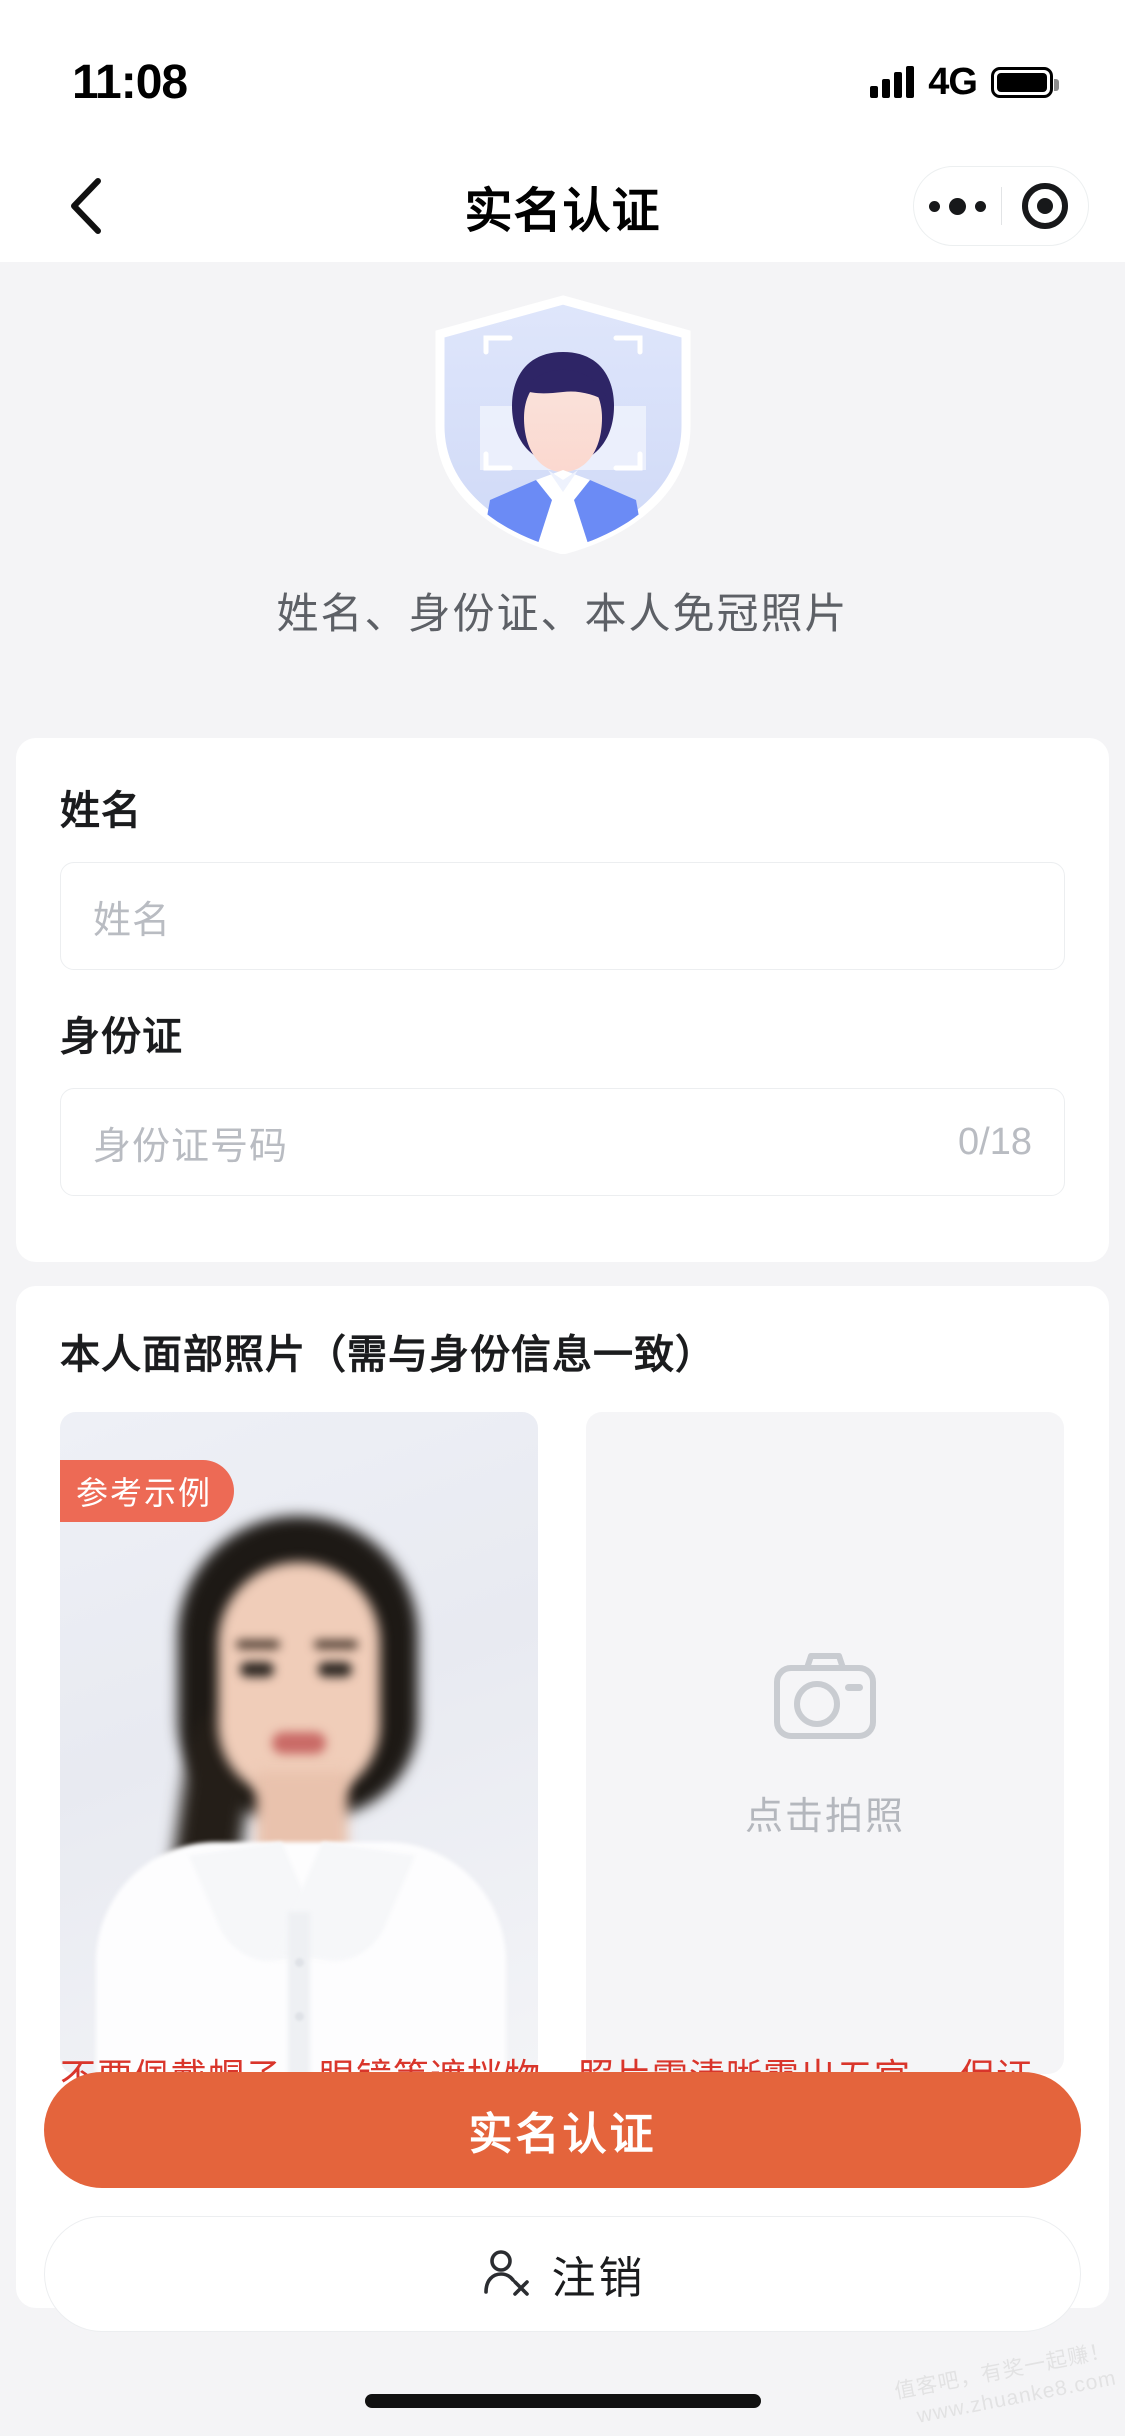  I want to click on signal-bars-icon, so click(892, 82).